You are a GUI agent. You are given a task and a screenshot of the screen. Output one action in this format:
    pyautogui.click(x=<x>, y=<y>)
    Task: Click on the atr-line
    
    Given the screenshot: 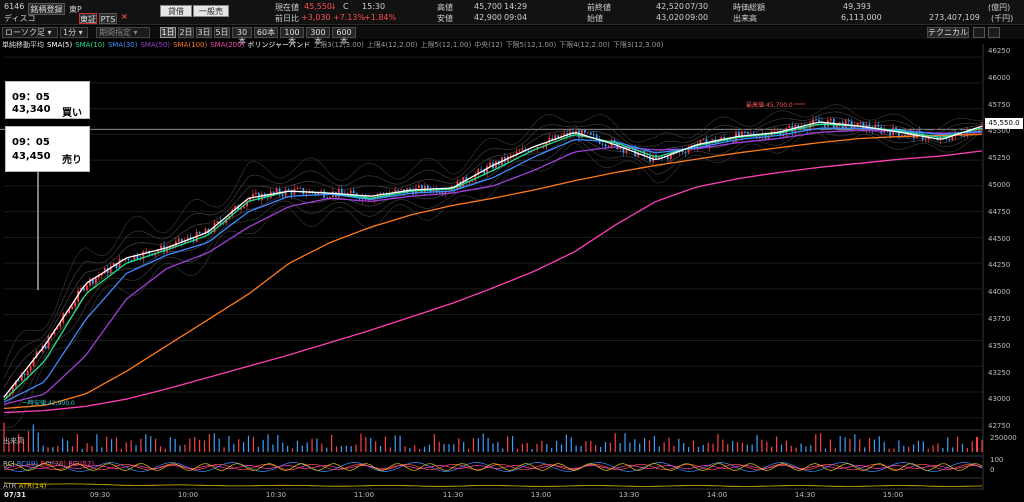 What is the action you would take?
    pyautogui.click(x=493, y=484)
    